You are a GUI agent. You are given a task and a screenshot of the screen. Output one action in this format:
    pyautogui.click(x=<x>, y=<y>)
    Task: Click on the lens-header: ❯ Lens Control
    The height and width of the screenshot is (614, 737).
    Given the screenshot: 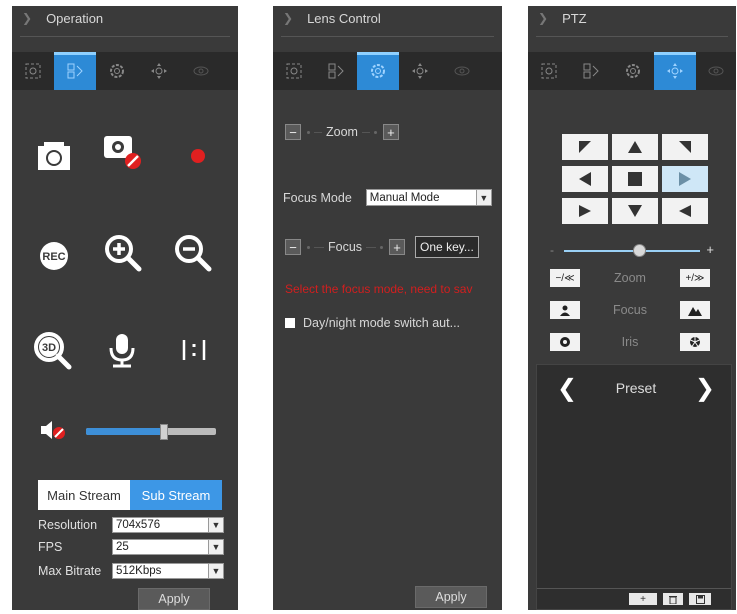 What is the action you would take?
    pyautogui.click(x=387, y=18)
    